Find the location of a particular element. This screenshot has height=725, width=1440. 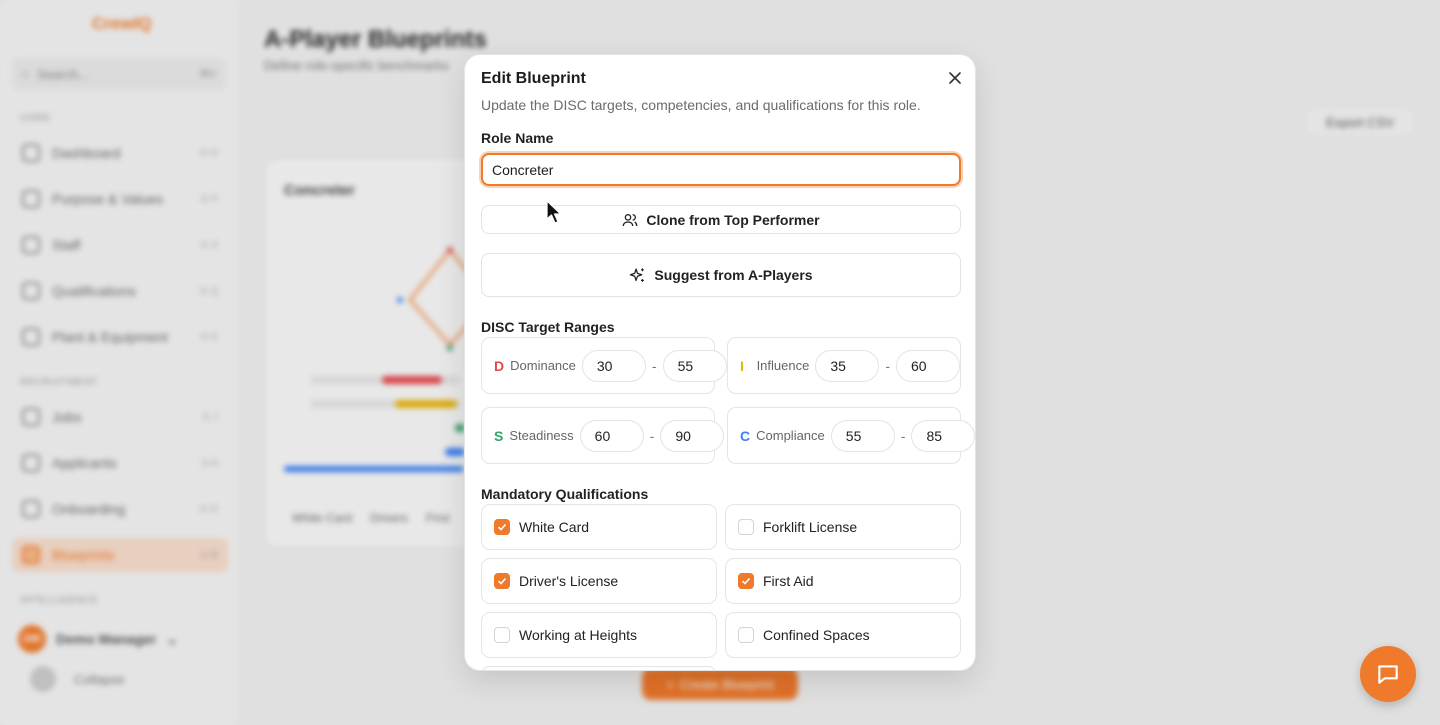

disc-name: Compliance is located at coordinates (790, 435).